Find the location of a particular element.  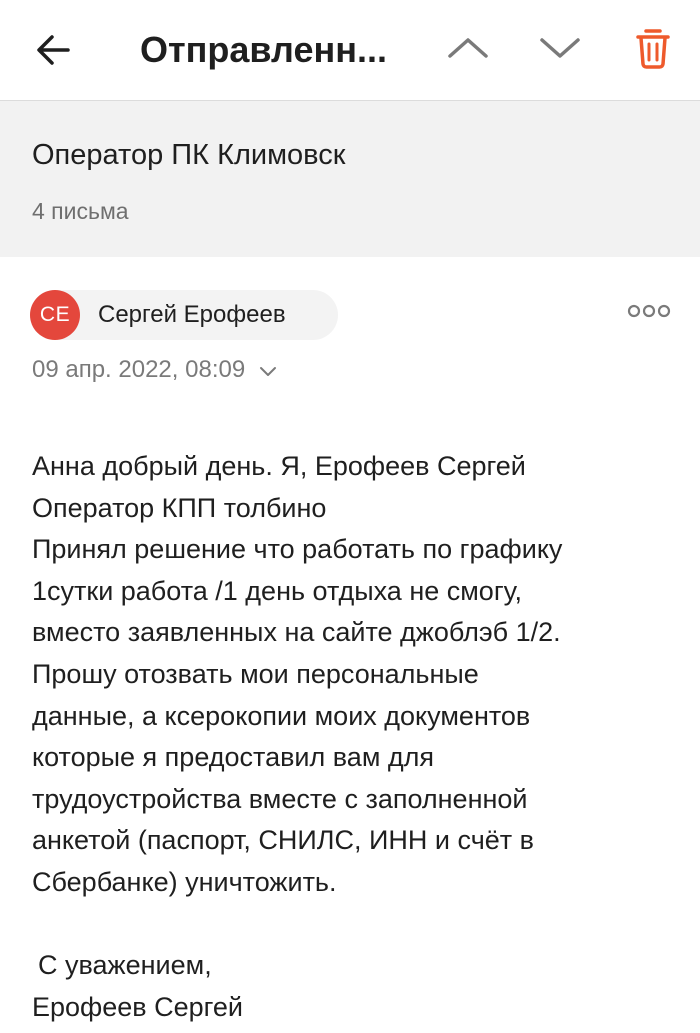

more-options-button is located at coordinates (649, 311).